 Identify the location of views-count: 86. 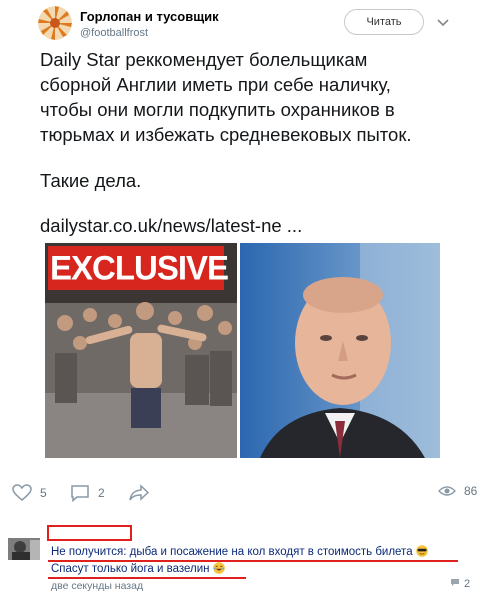
(471, 491).